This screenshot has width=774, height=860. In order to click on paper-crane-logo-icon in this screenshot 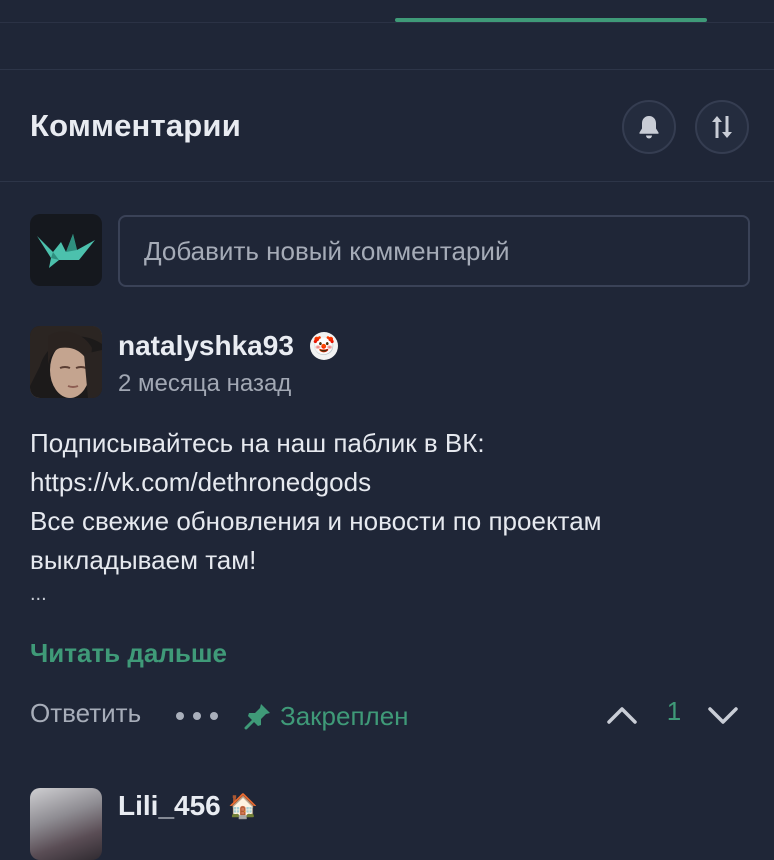, I will do `click(66, 251)`.